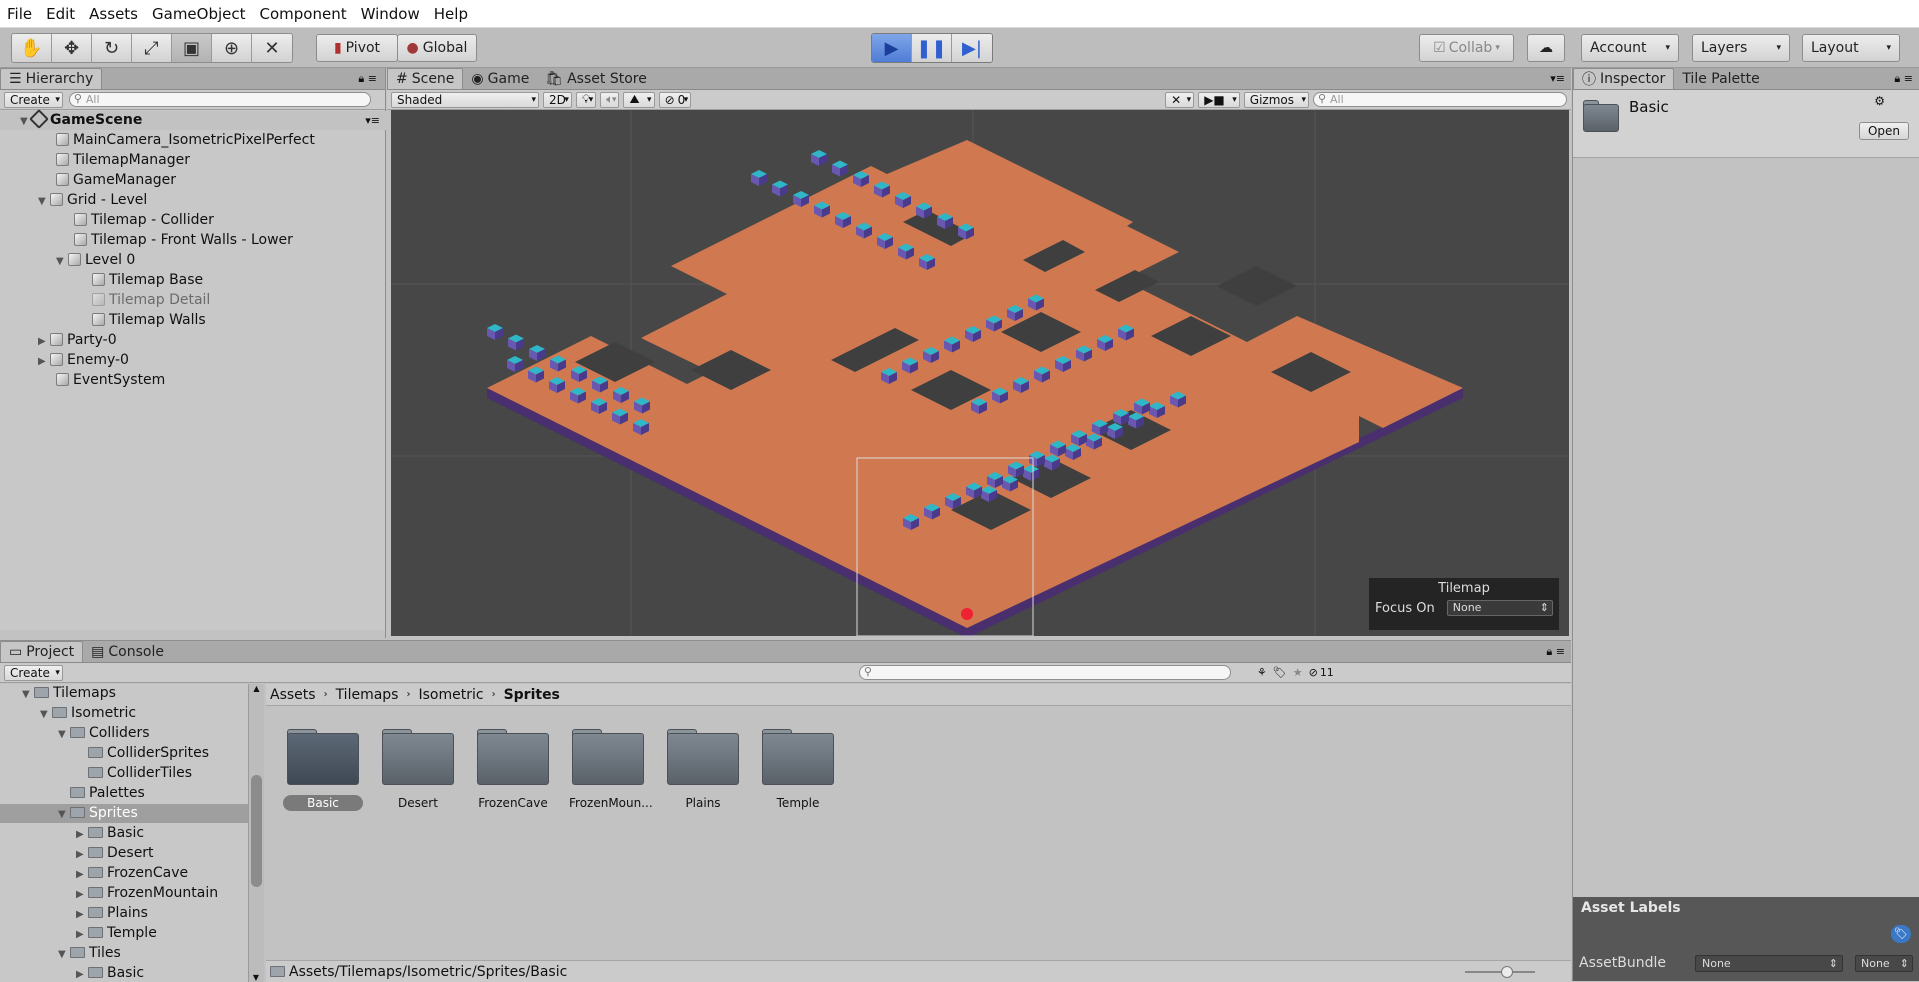 This screenshot has width=1919, height=982. What do you see at coordinates (113, 14) in the screenshot?
I see `menu-assets: Assets` at bounding box center [113, 14].